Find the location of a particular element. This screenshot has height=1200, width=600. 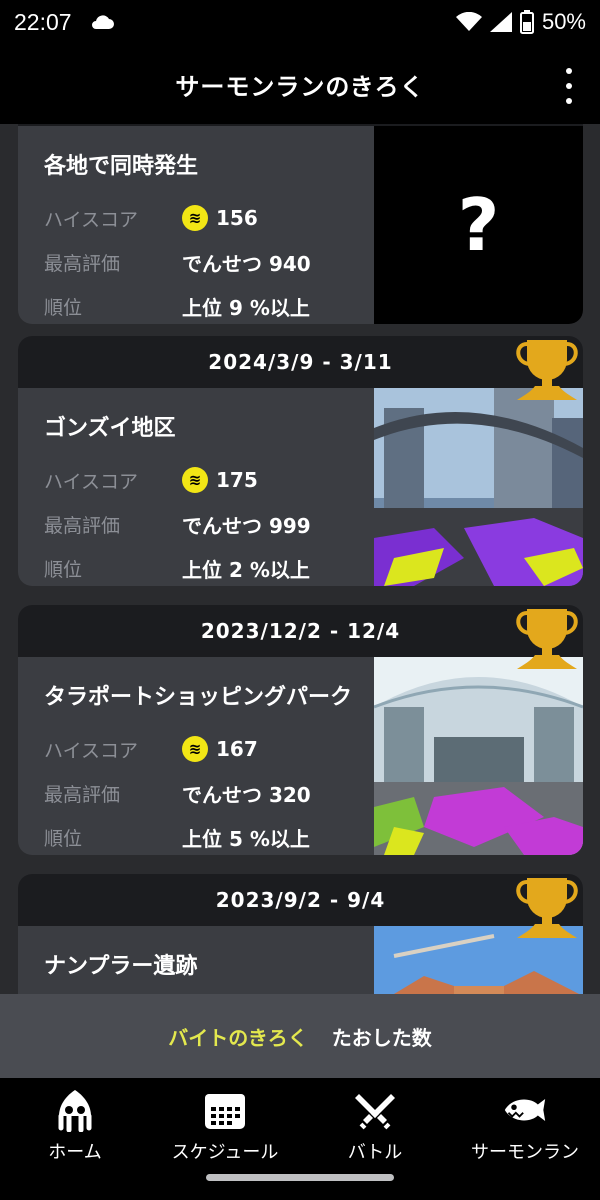

best-rating-value: でんせつ 320 is located at coordinates (246, 794).